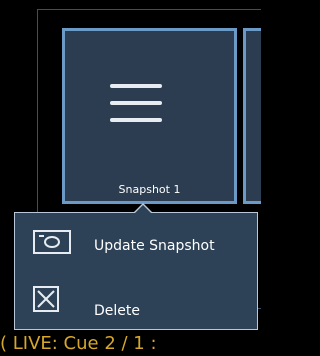 This screenshot has width=320, height=356. I want to click on live-cue-status: ( LIVE: Cue 2 / 1 :, so click(78, 343).